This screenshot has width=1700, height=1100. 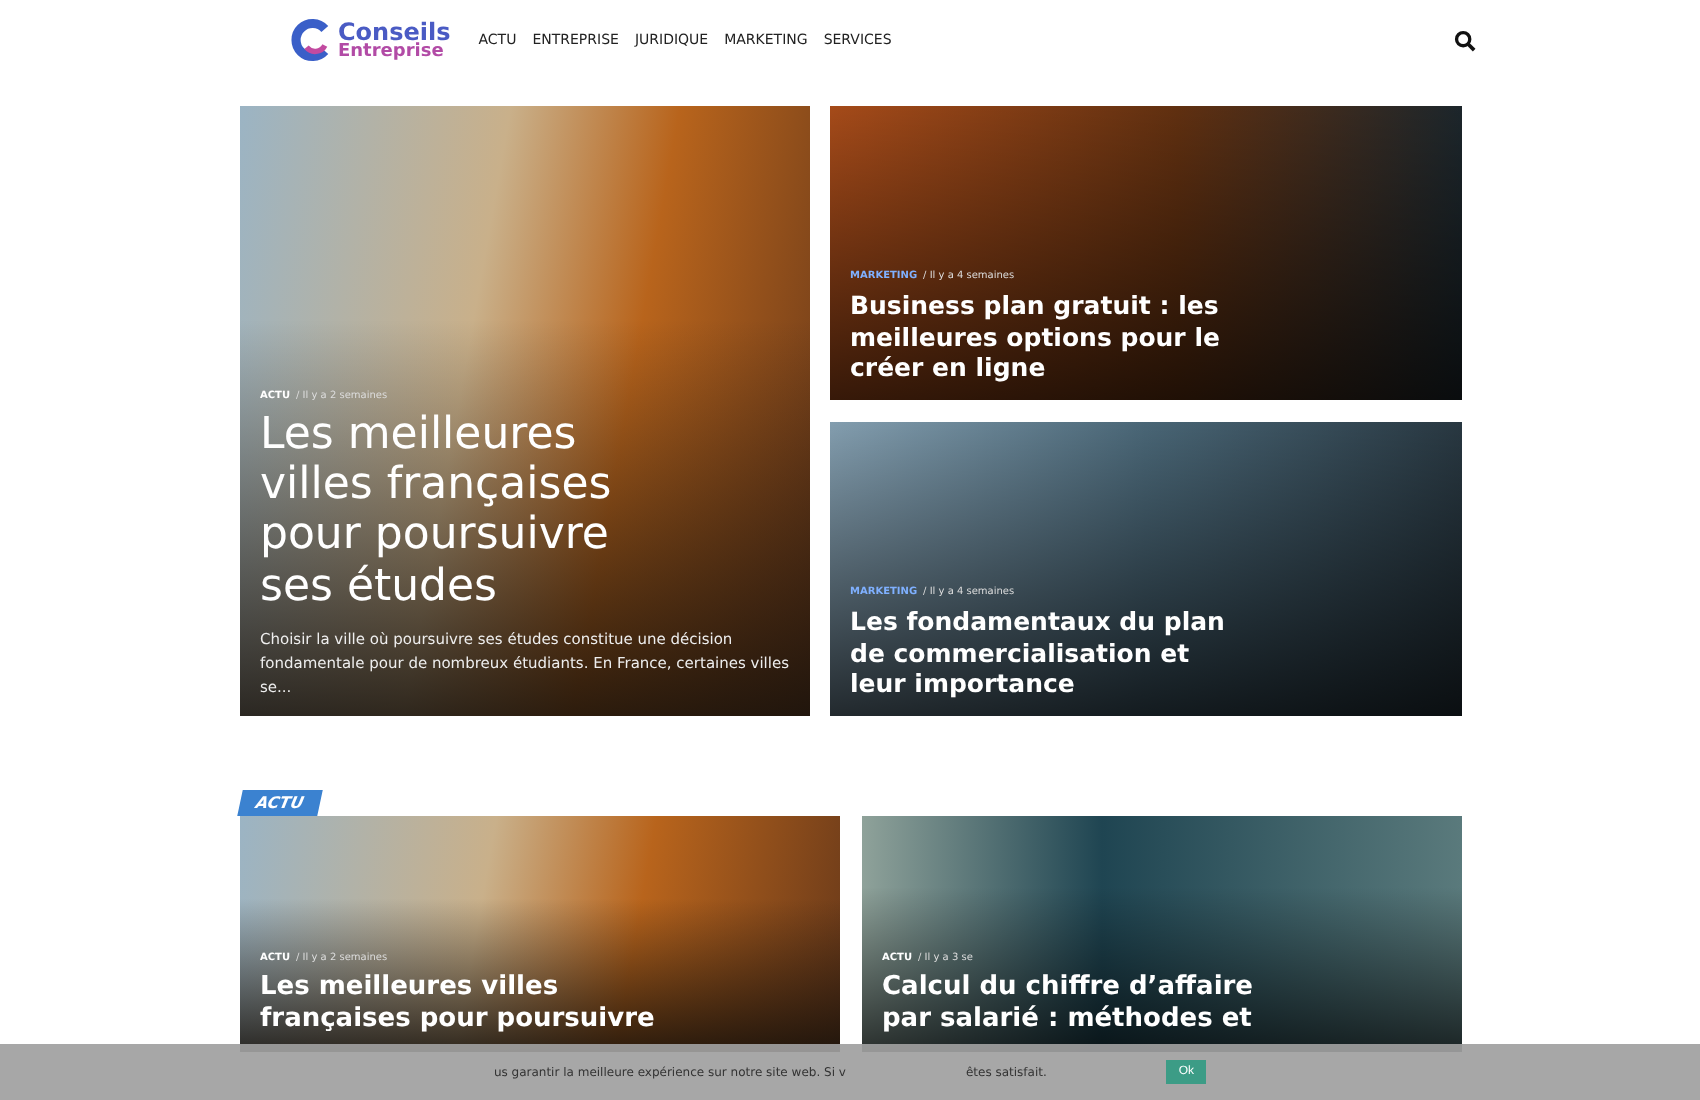 What do you see at coordinates (394, 31) in the screenshot?
I see `logo-text: Conseils` at bounding box center [394, 31].